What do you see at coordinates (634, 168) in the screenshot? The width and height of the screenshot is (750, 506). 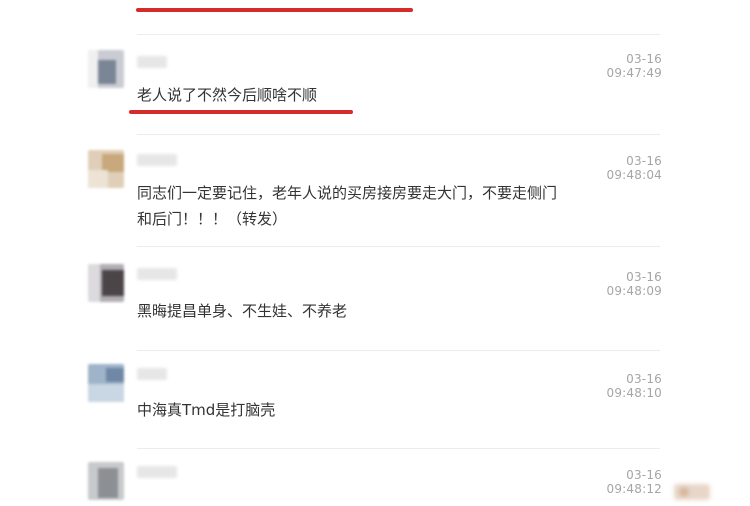 I see `comment-timestamp: 03-16 09:48:04` at bounding box center [634, 168].